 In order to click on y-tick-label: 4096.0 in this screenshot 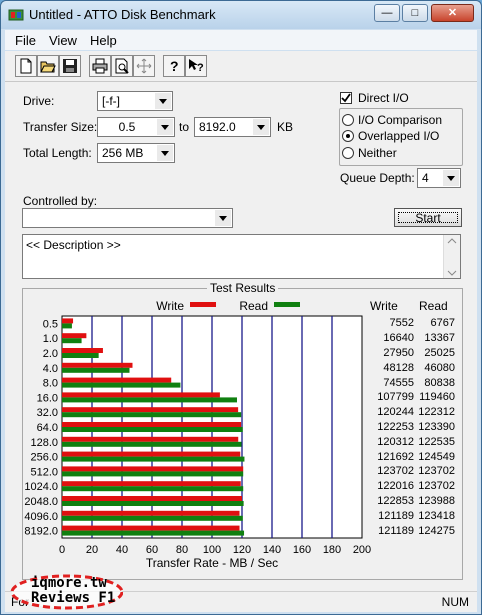, I will do `click(41, 517)`.